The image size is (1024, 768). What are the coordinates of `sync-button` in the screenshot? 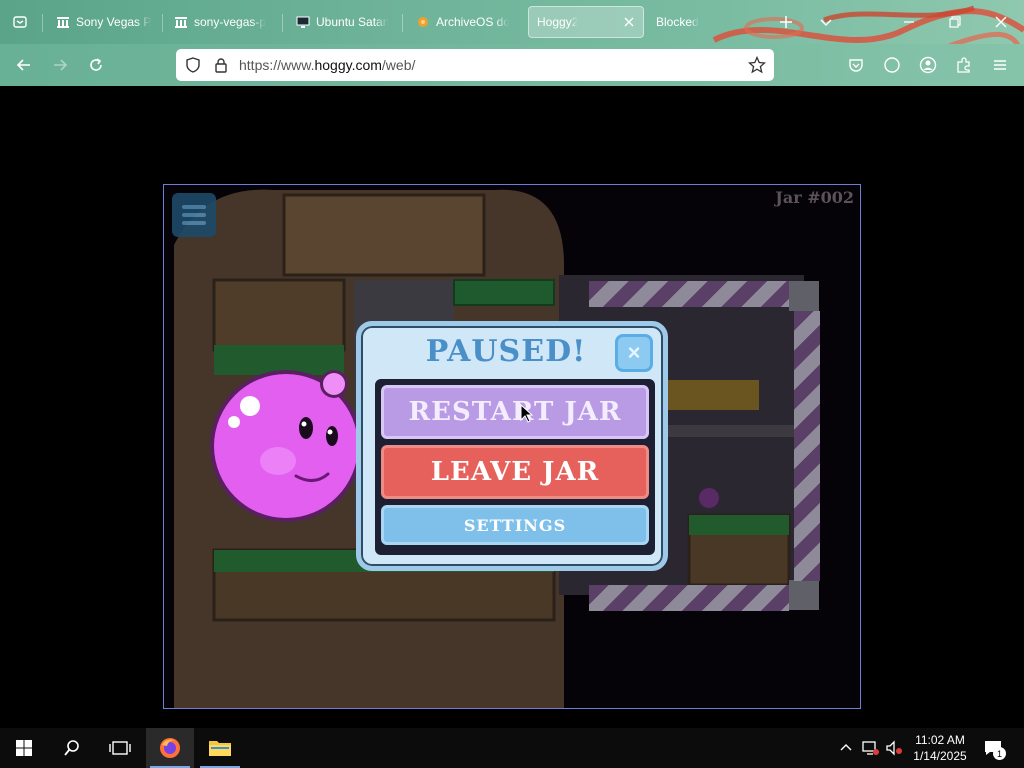 It's located at (892, 65).